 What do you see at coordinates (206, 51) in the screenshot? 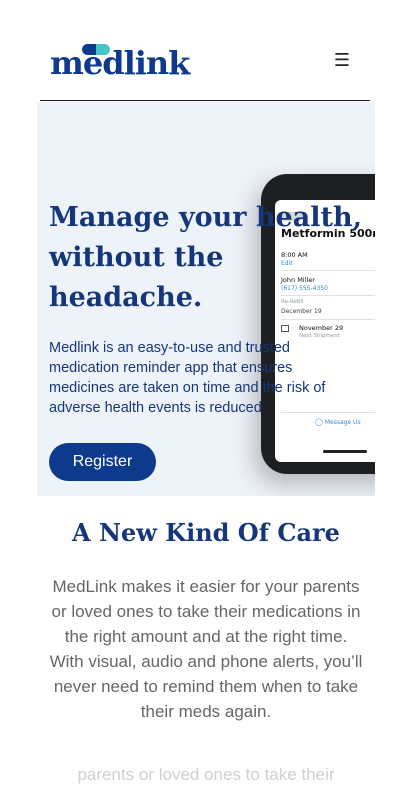
I see `site-header: medlink ☰` at bounding box center [206, 51].